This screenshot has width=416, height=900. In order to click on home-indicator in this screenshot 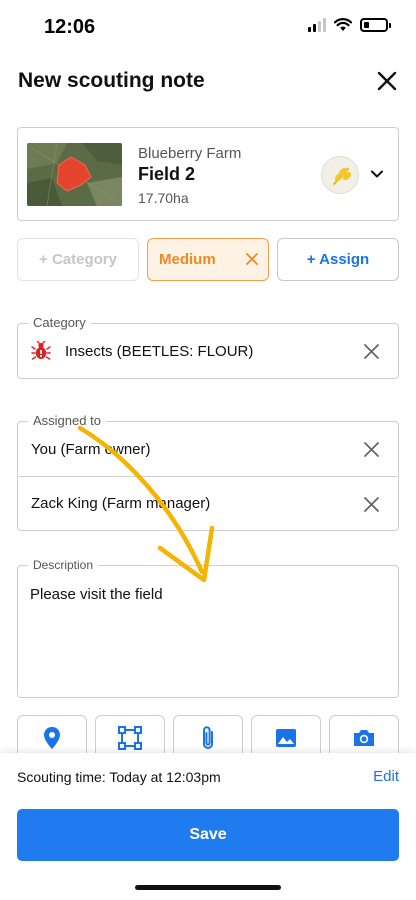, I will do `click(208, 887)`.